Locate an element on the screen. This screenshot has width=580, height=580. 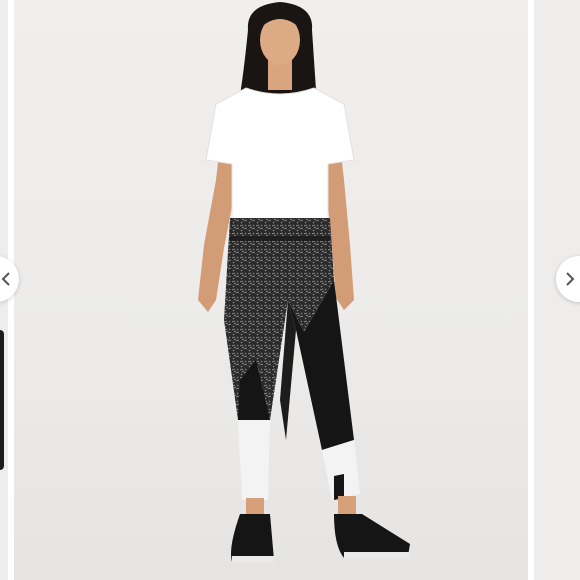
model-leggings-white-panel is located at coordinates (254, 460).